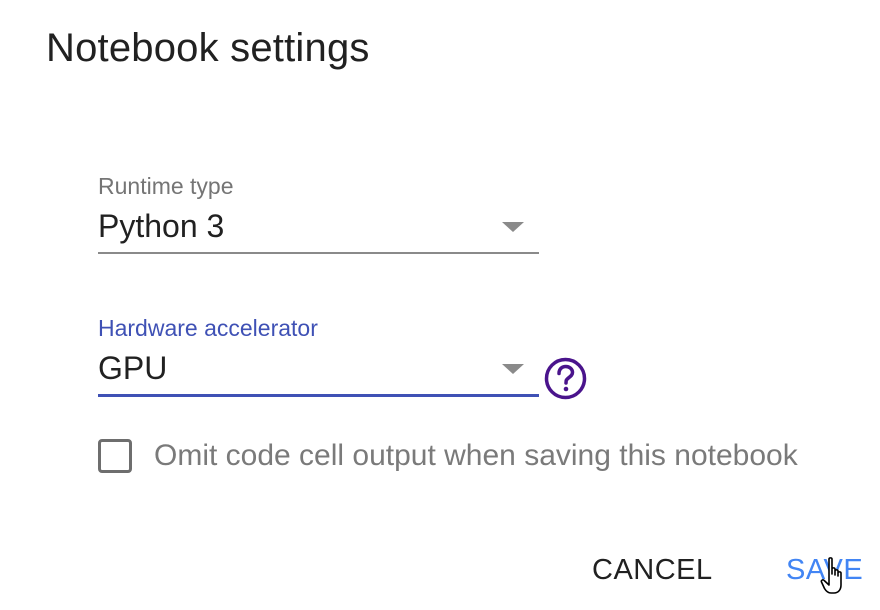 The height and width of the screenshot is (610, 880). What do you see at coordinates (161, 226) in the screenshot?
I see `runtime-type-value: Python 3` at bounding box center [161, 226].